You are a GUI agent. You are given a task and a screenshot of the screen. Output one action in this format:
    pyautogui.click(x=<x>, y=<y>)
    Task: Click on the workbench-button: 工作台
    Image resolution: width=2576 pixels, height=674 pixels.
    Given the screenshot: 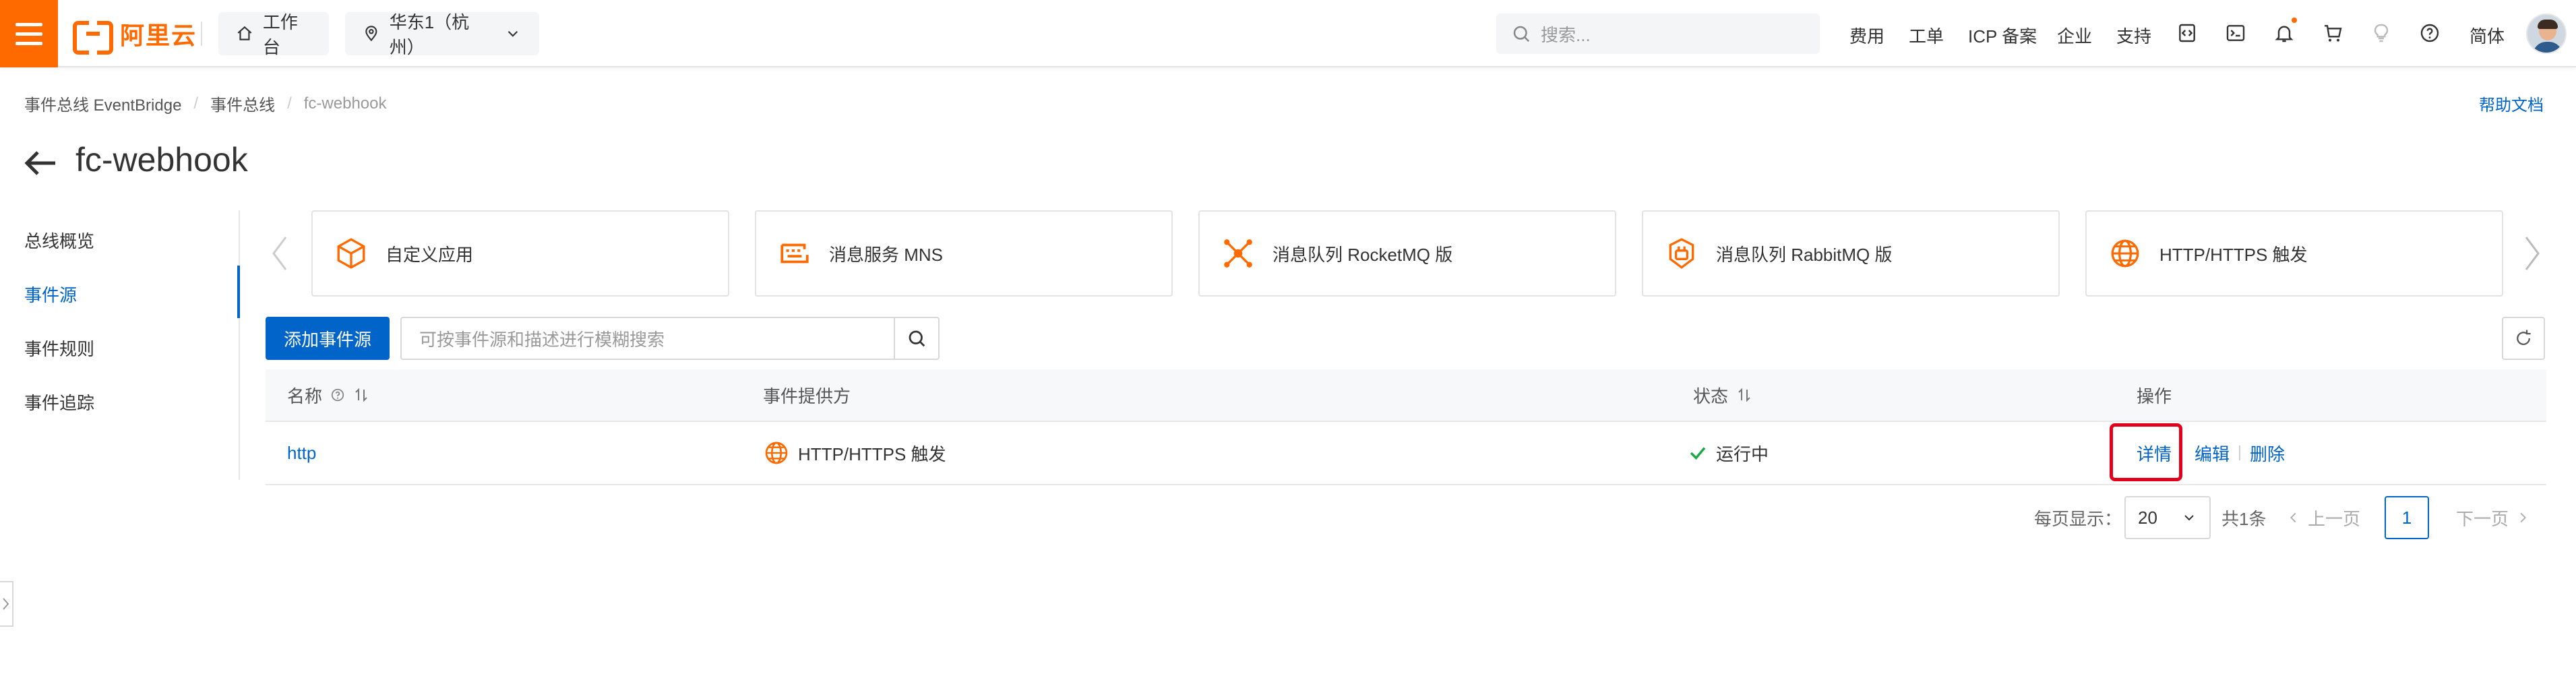 What is the action you would take?
    pyautogui.click(x=274, y=34)
    